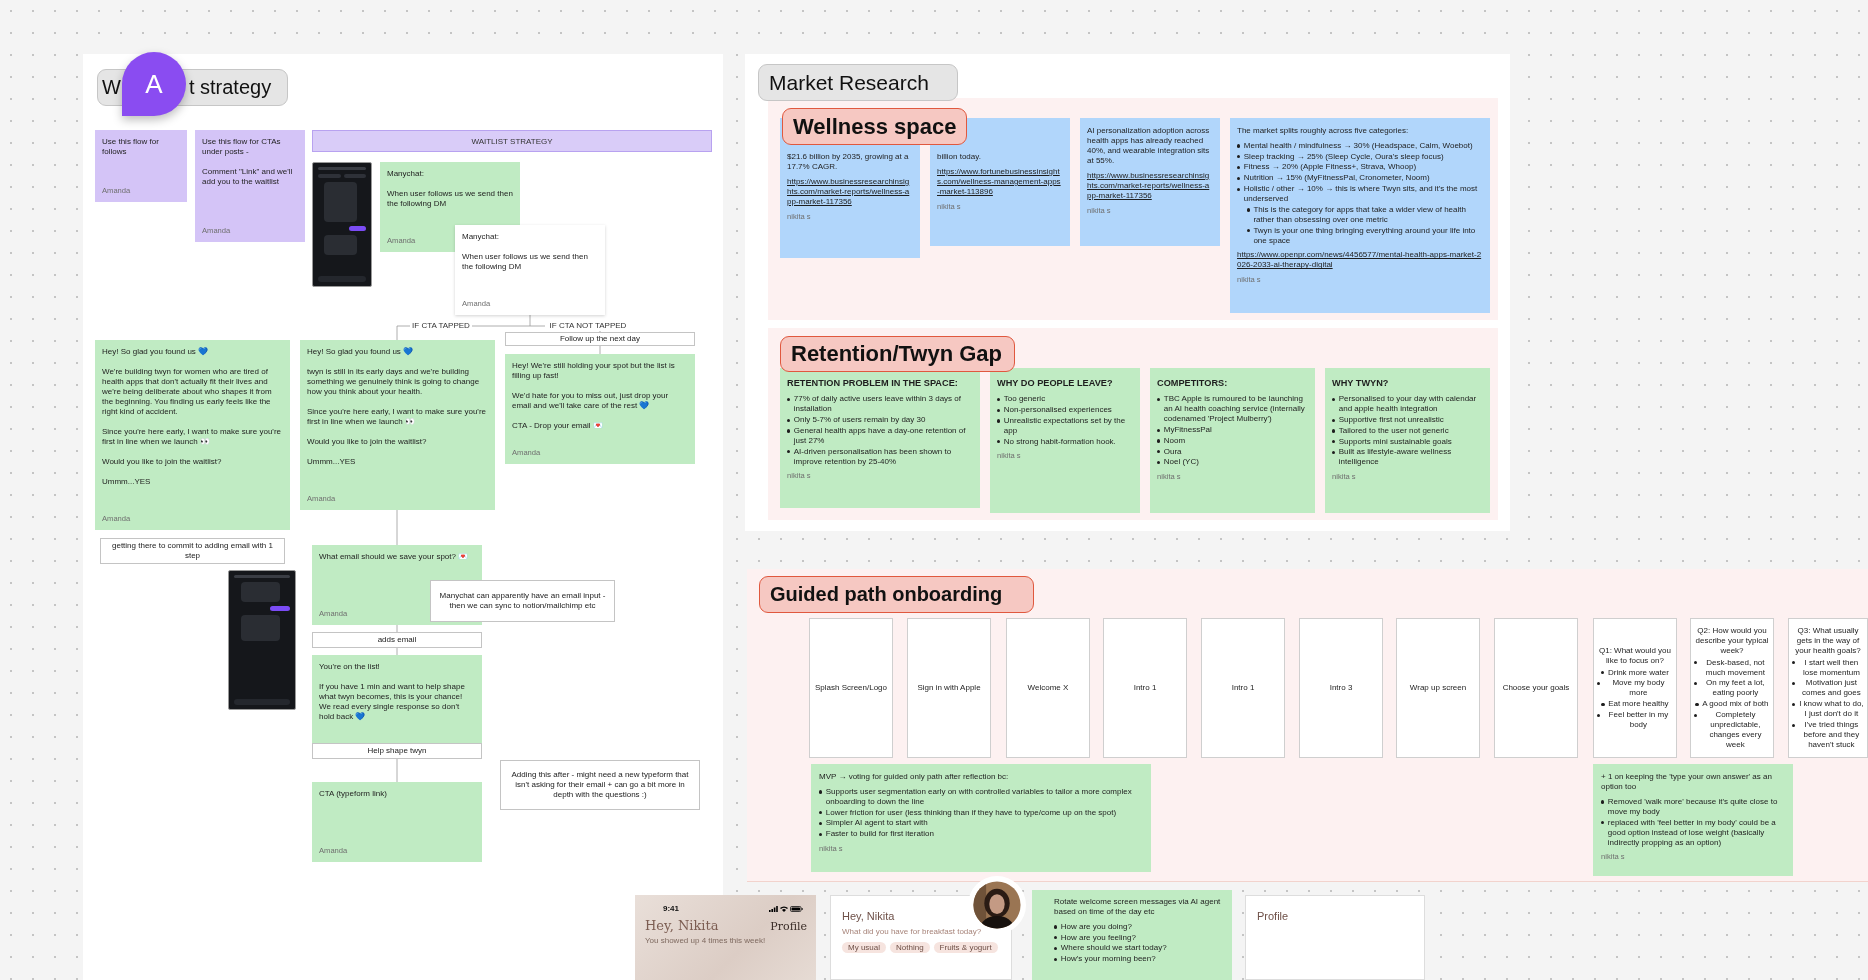 The height and width of the screenshot is (980, 1868). Describe the element at coordinates (706, 940) in the screenshot. I see `subtitle-text: You showed up 4 times this week!` at that location.